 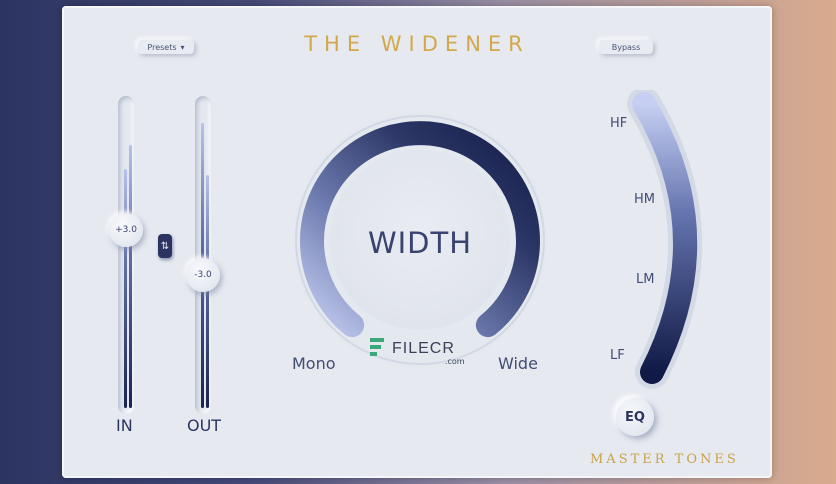 What do you see at coordinates (664, 459) in the screenshot?
I see `brand-logo: MASTER TONES` at bounding box center [664, 459].